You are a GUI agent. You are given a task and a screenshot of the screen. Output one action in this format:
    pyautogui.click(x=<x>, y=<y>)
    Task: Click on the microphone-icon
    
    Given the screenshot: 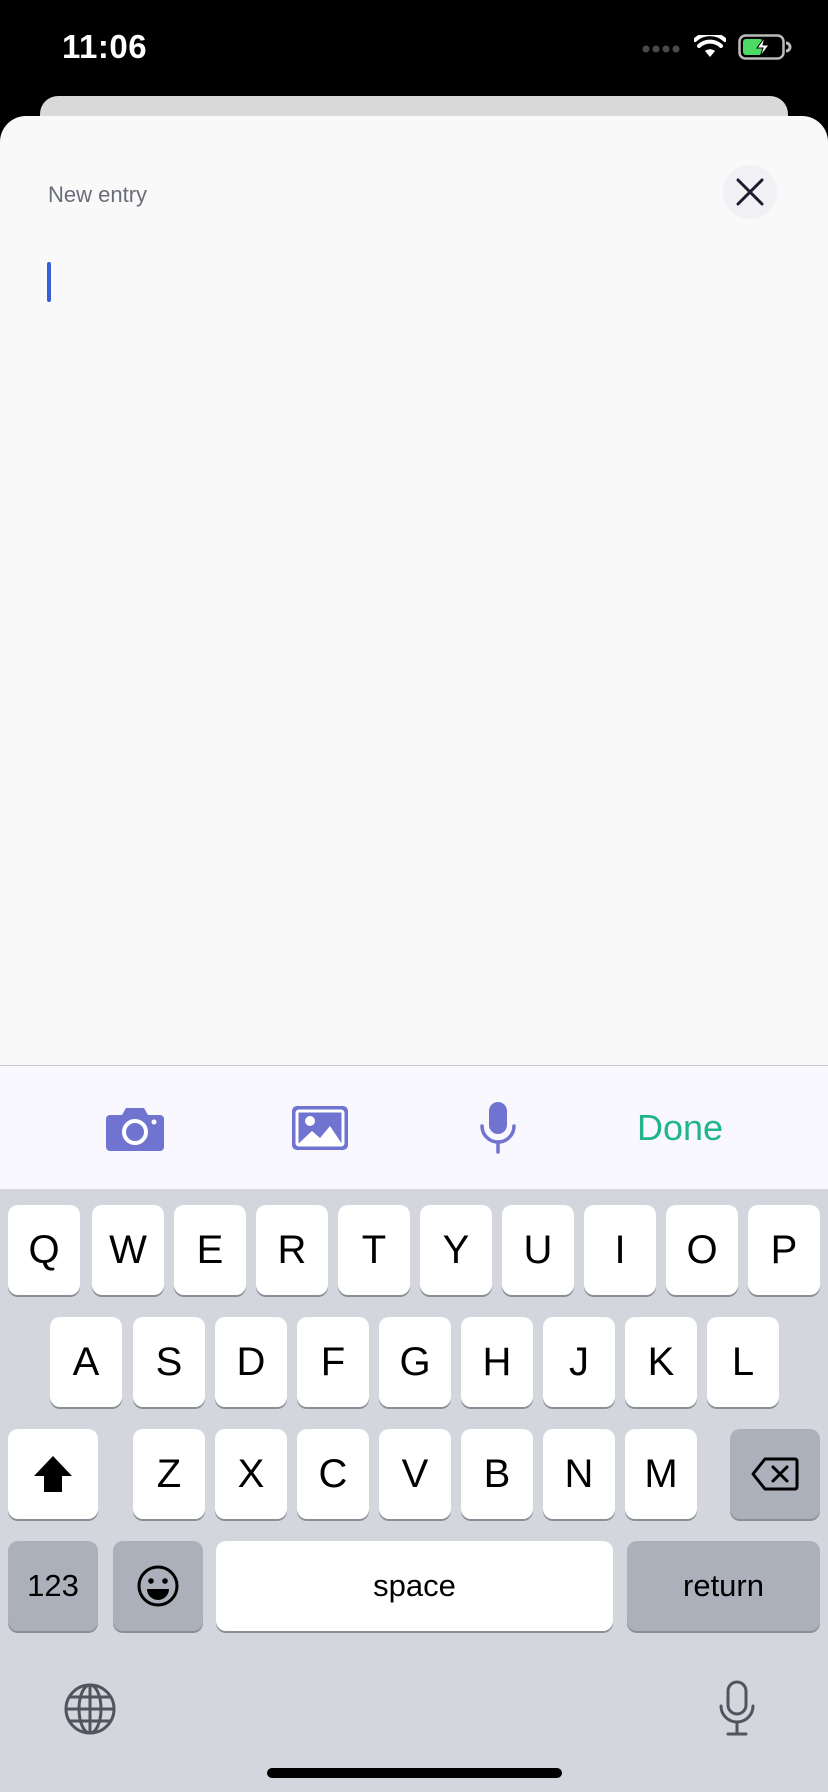 What is the action you would take?
    pyautogui.click(x=497, y=1128)
    